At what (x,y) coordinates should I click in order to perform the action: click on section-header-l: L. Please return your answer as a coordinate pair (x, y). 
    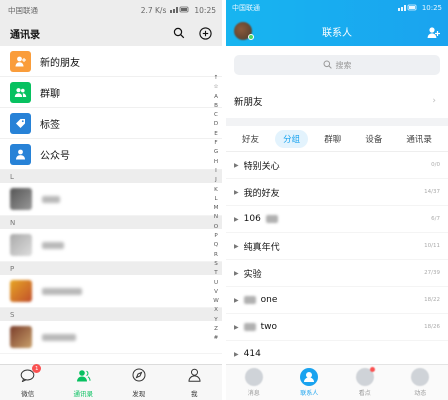
    Looking at the image, I should click on (111, 176).